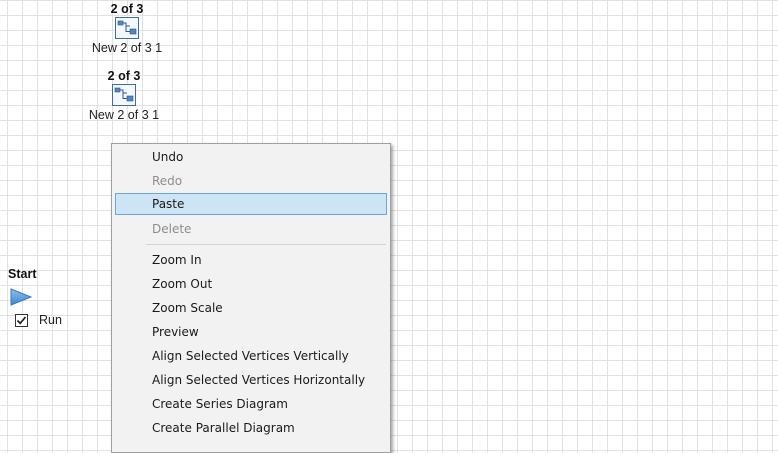 The width and height of the screenshot is (778, 453). What do you see at coordinates (251, 332) in the screenshot?
I see `menu-item-preview: Preview` at bounding box center [251, 332].